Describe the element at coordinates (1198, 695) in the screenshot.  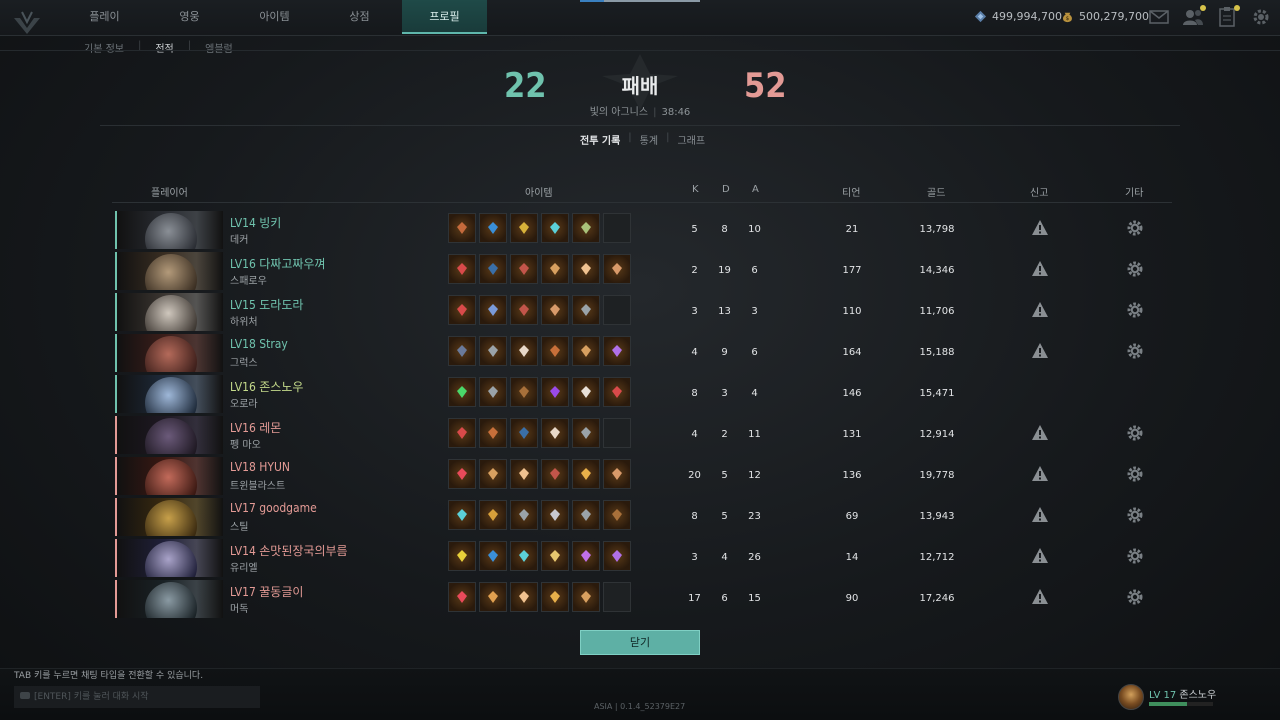
I see `current-user-name: 존스노우` at that location.